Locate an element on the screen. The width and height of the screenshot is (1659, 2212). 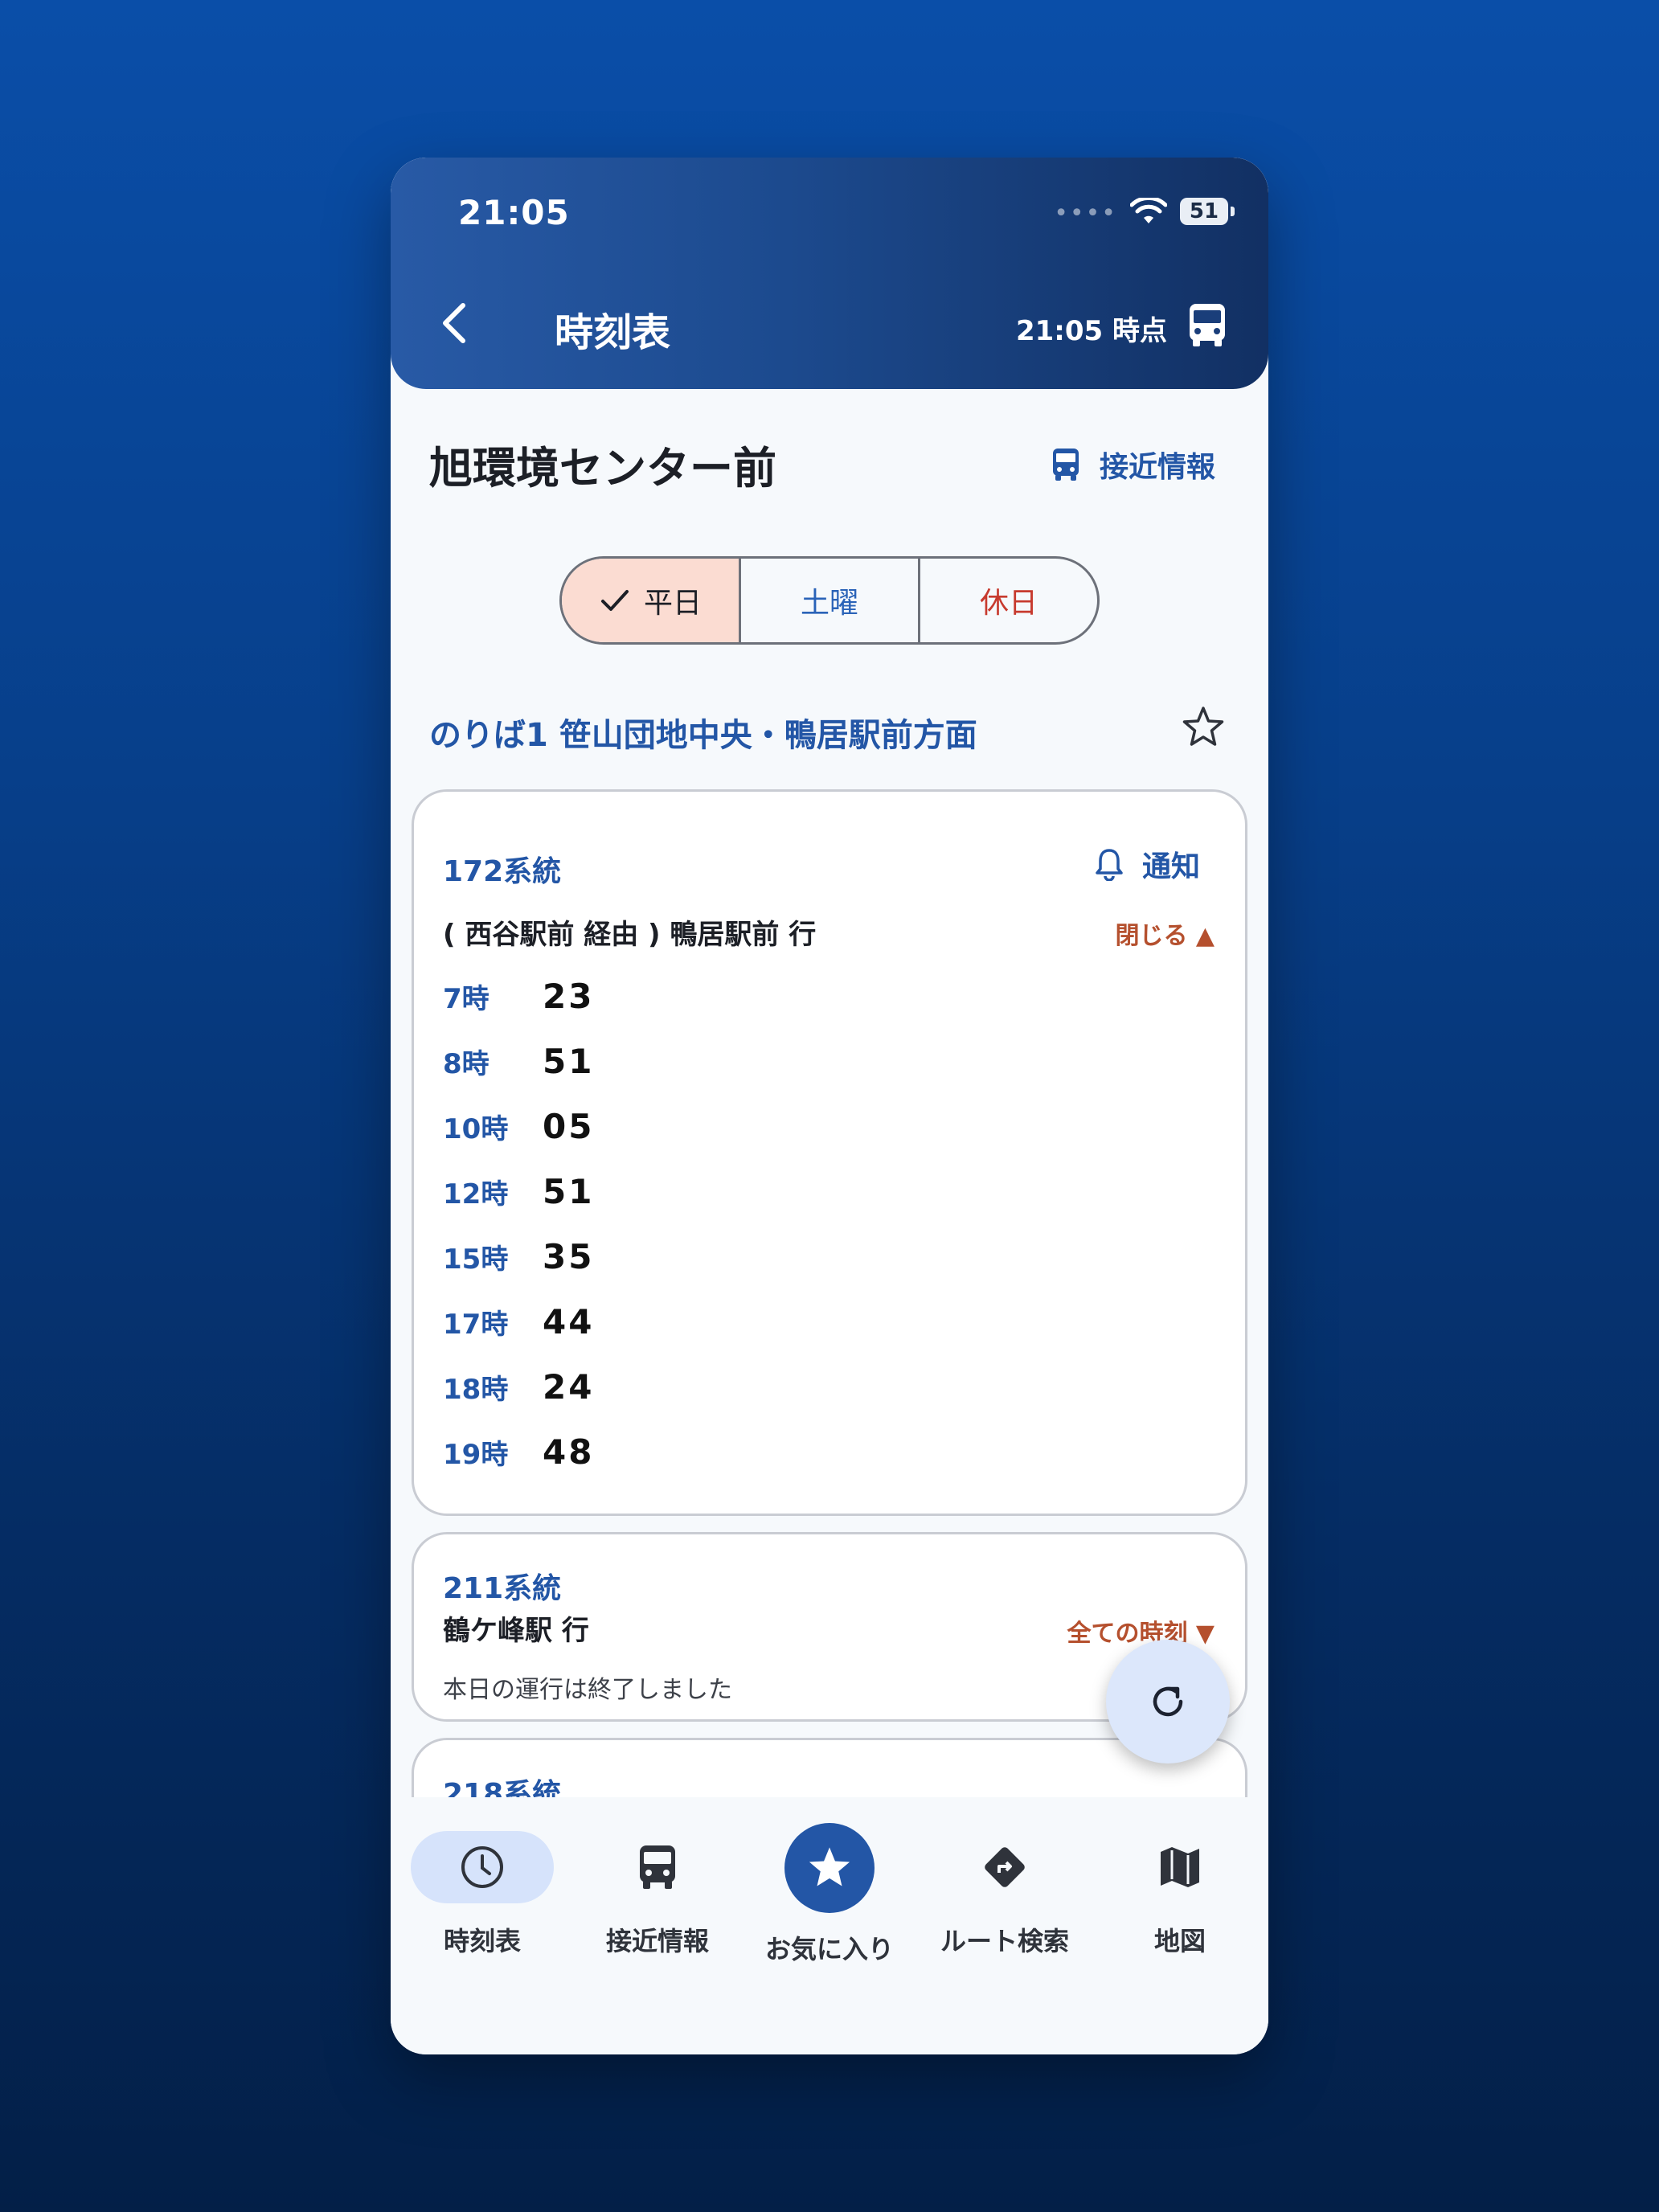
status-time: 21:05 is located at coordinates (514, 212).